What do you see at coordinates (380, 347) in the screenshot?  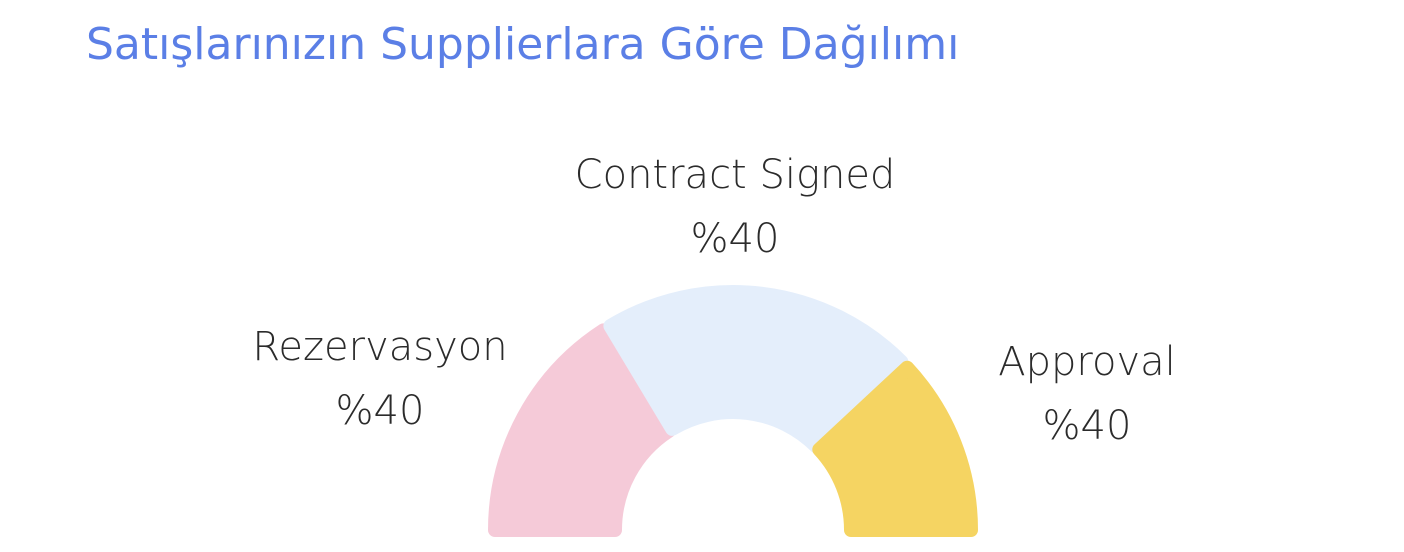 I see `slice-name: Rezervasyon` at bounding box center [380, 347].